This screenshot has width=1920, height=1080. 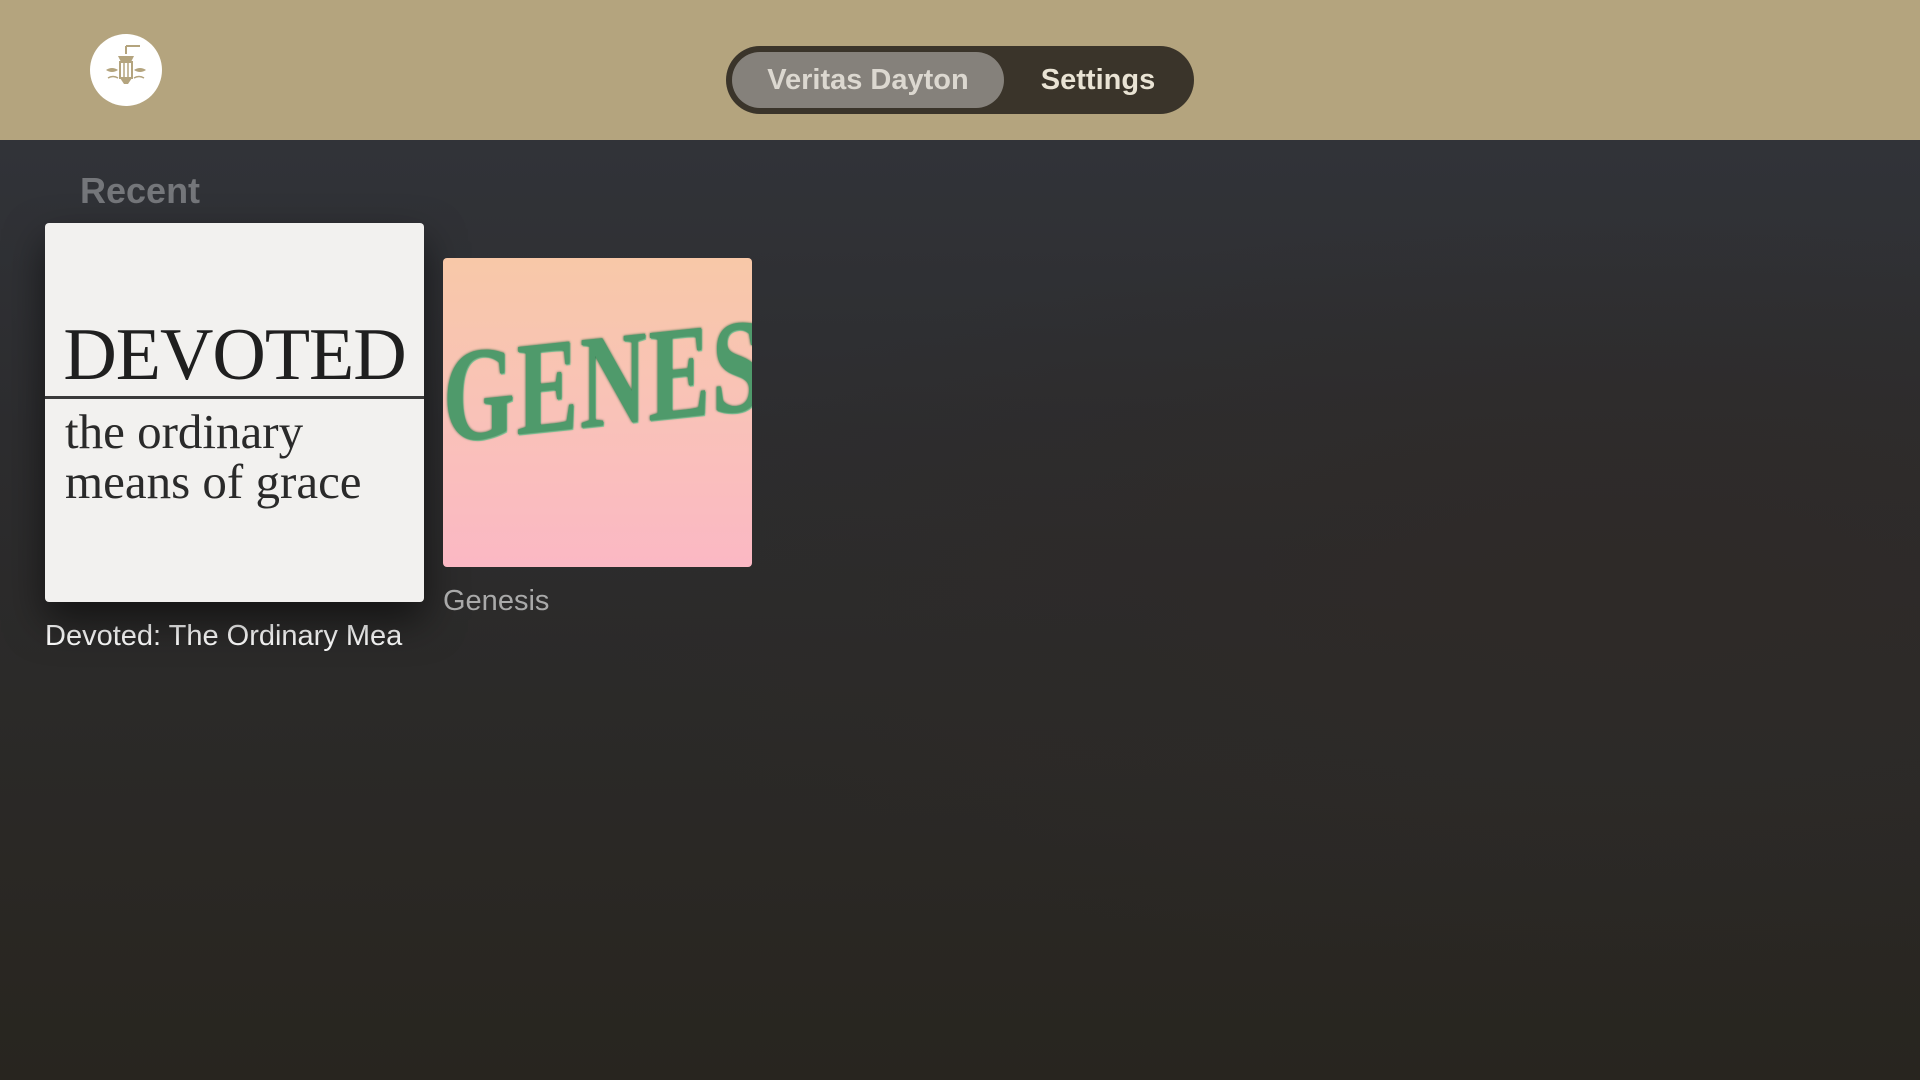 What do you see at coordinates (140, 190) in the screenshot?
I see `recent-section-title: Recent` at bounding box center [140, 190].